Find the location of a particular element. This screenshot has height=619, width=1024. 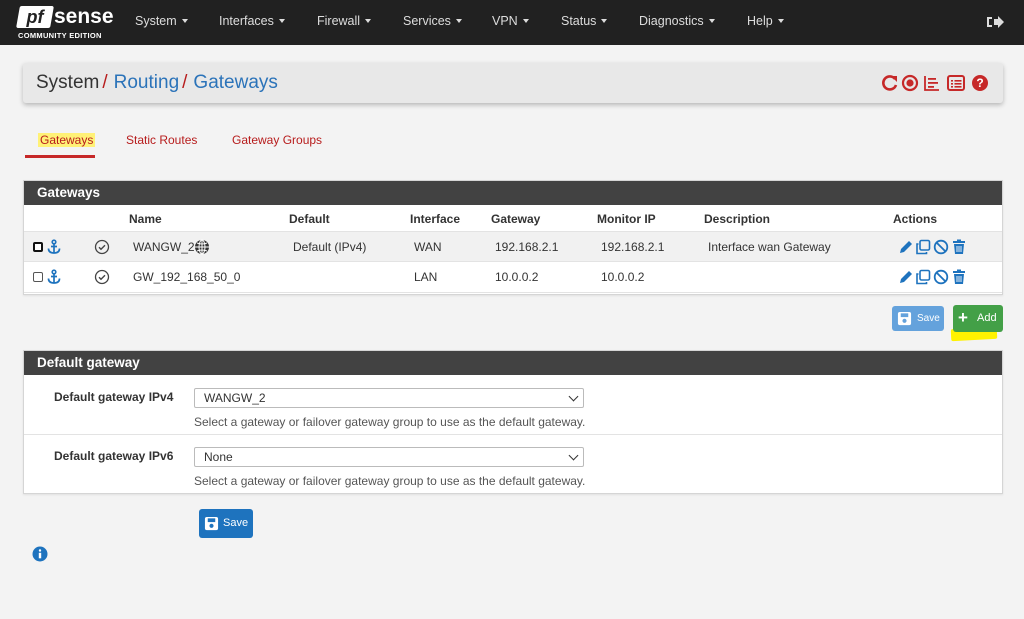

nav-help: Help is located at coordinates (765, 22).